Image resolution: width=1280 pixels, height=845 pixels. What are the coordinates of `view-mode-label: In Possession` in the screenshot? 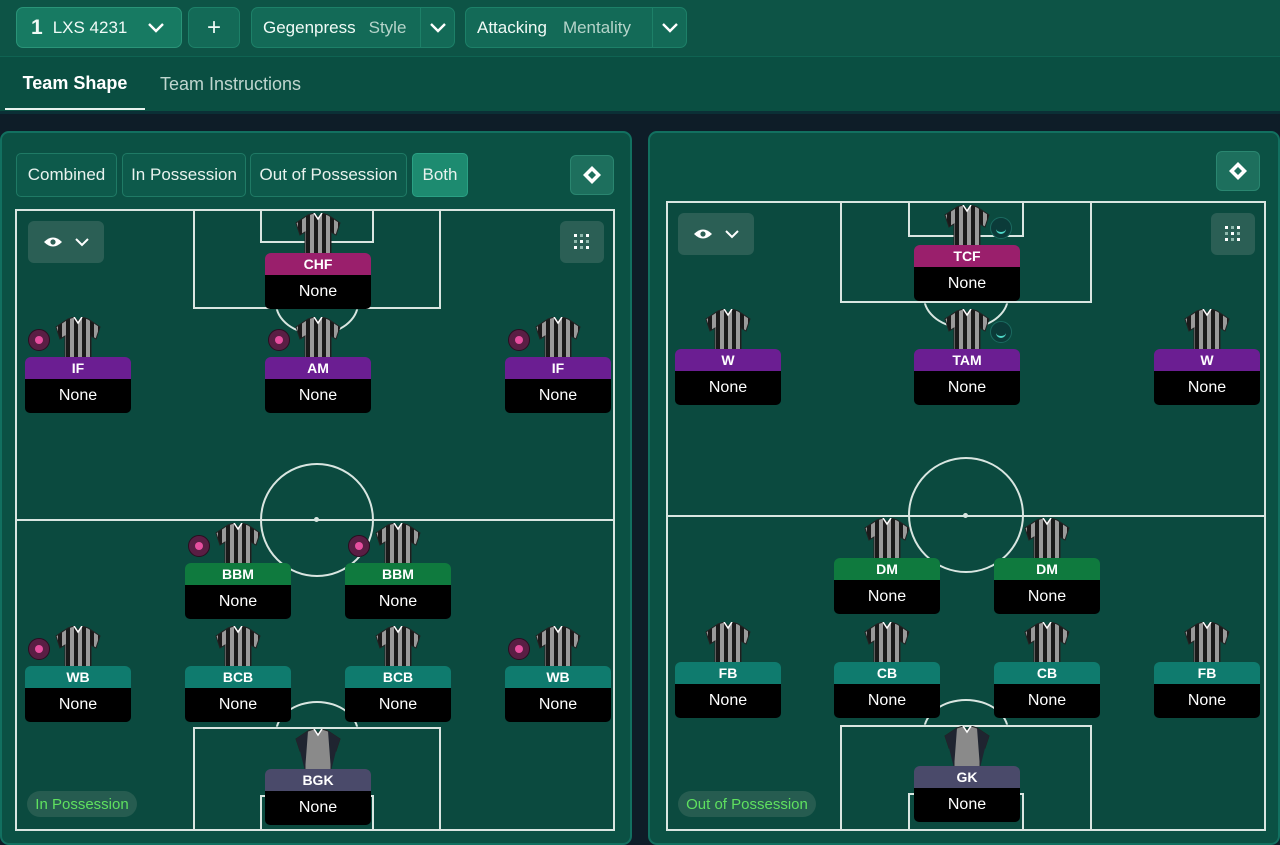 It's located at (184, 174).